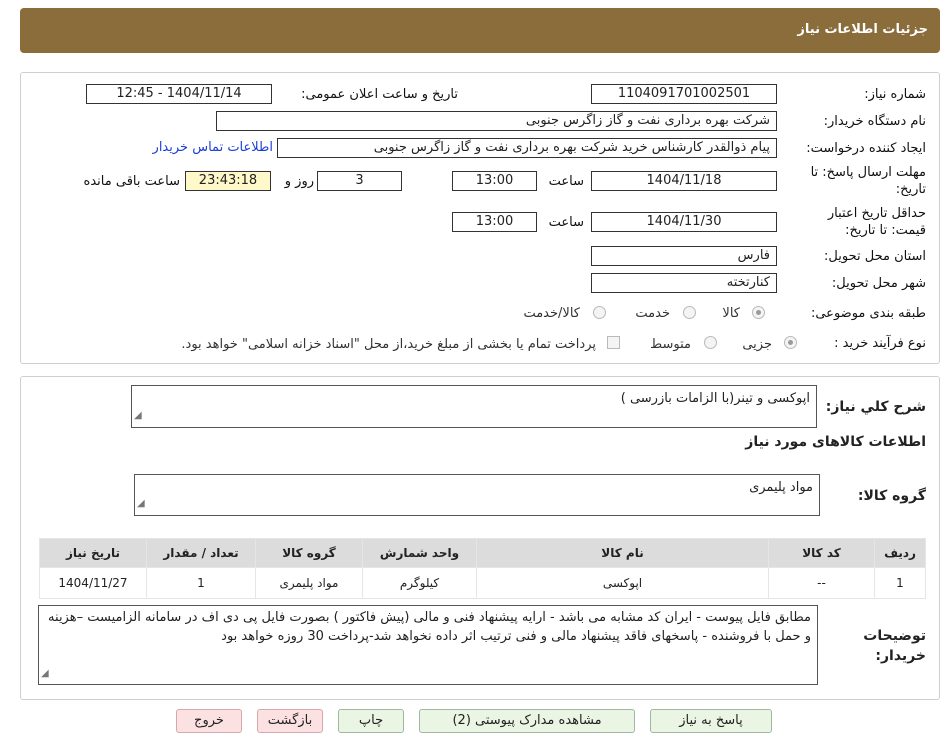  I want to click on summary-label: شرح کلي نياز:, so click(875, 407).